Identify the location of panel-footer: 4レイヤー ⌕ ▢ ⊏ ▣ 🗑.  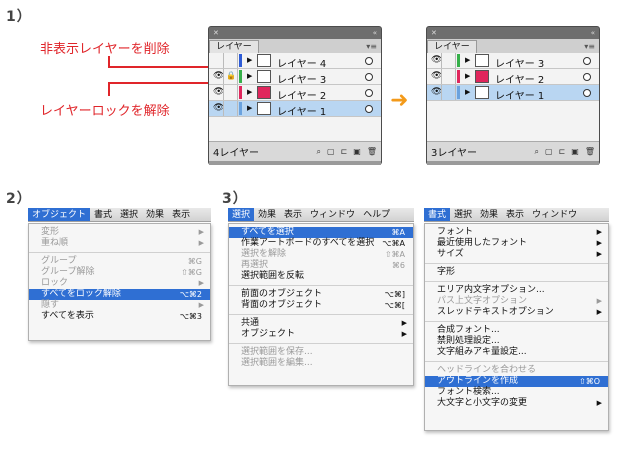
(295, 151).